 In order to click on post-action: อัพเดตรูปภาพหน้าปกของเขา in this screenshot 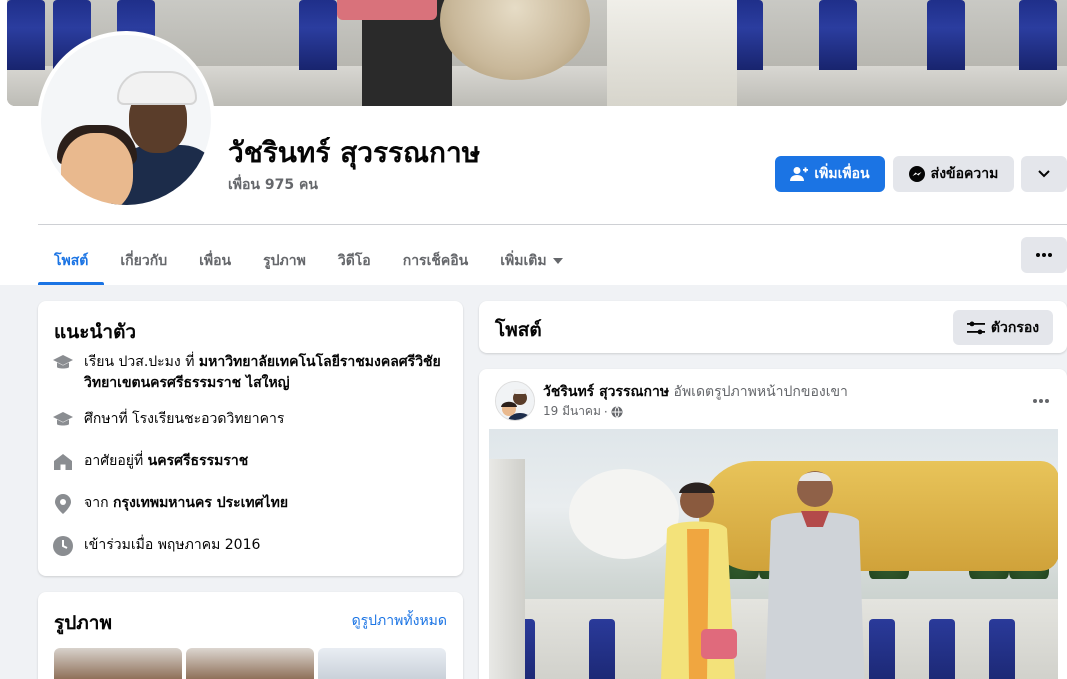, I will do `click(760, 392)`.